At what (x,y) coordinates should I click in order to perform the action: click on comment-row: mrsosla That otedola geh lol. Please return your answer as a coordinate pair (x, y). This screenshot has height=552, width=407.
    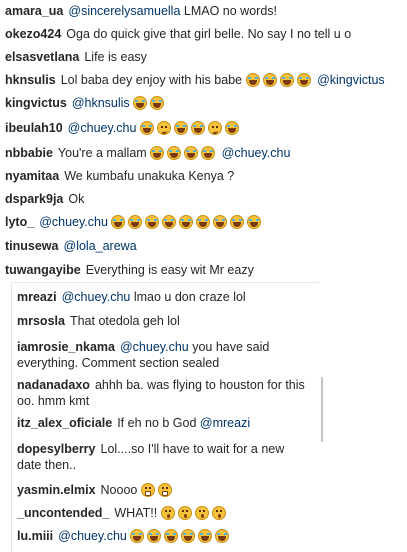
    Looking at the image, I should click on (162, 321).